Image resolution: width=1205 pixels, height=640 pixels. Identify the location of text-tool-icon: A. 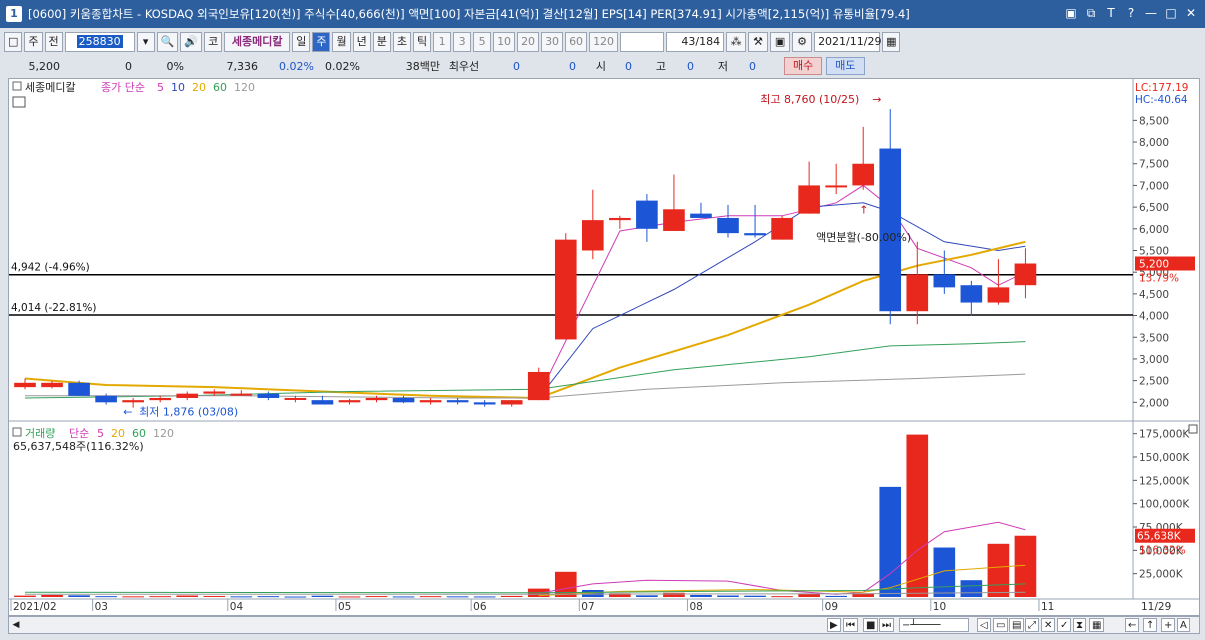
(1183, 625).